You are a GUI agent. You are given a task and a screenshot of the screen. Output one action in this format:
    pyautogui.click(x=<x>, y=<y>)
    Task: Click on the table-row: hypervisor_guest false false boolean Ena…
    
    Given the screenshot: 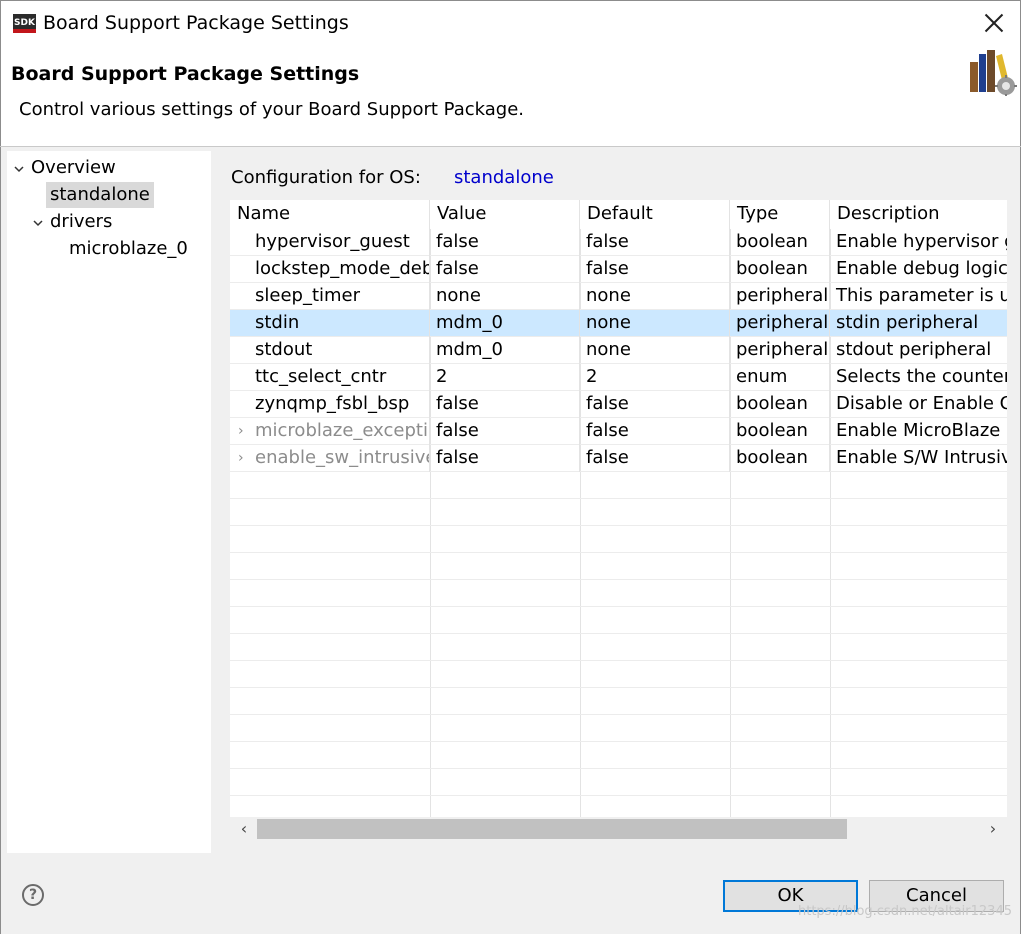 What is the action you would take?
    pyautogui.click(x=618, y=242)
    